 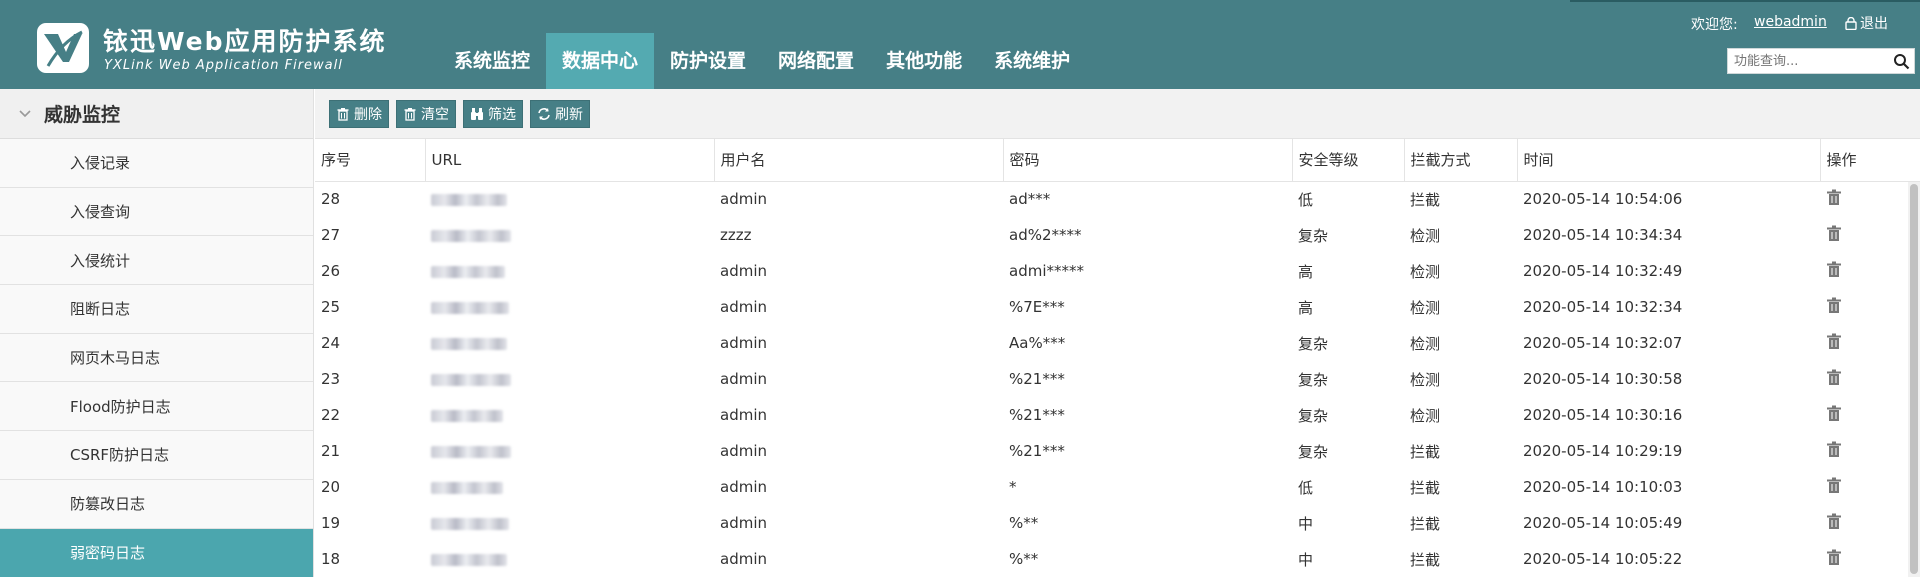 What do you see at coordinates (156, 358) in the screenshot?
I see `sidebar-item-webshell-log: 网页木马日志` at bounding box center [156, 358].